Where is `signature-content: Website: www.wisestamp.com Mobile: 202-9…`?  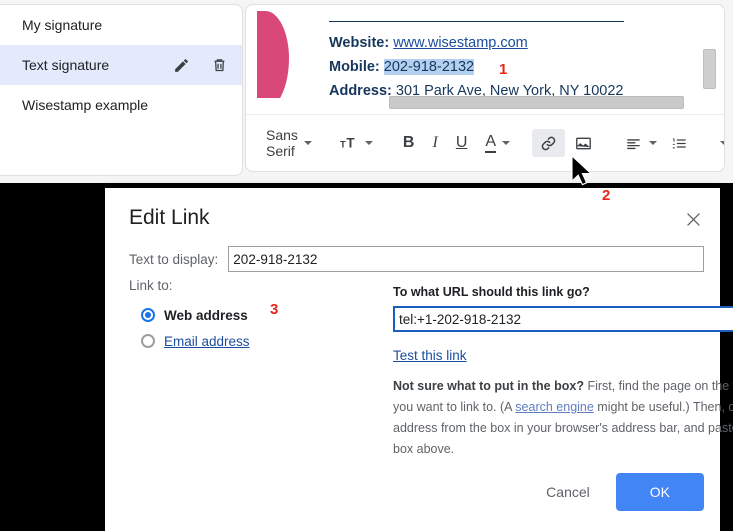
signature-content: Website: www.wisestamp.com Mobile: 202-9… is located at coordinates (526, 62).